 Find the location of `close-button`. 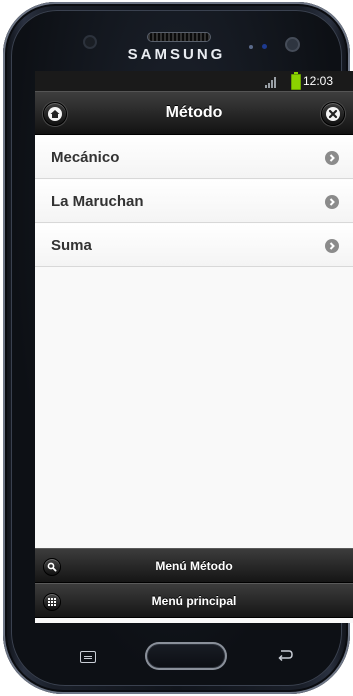

close-button is located at coordinates (333, 114).